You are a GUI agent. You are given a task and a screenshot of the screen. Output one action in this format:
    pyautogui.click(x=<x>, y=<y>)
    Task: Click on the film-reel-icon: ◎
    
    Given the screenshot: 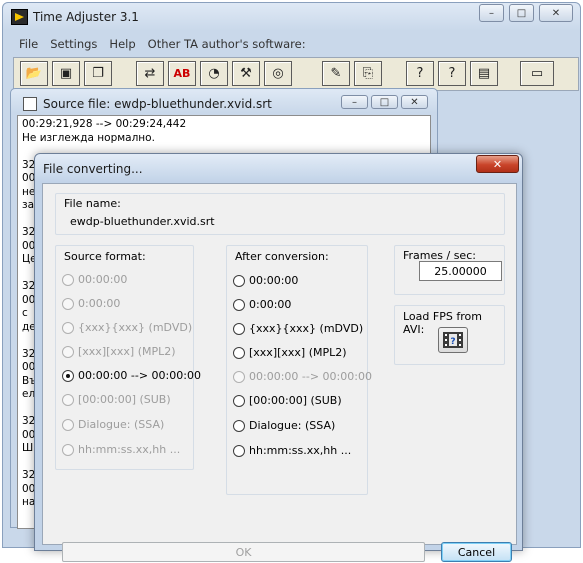 What is the action you would take?
    pyautogui.click(x=278, y=73)
    